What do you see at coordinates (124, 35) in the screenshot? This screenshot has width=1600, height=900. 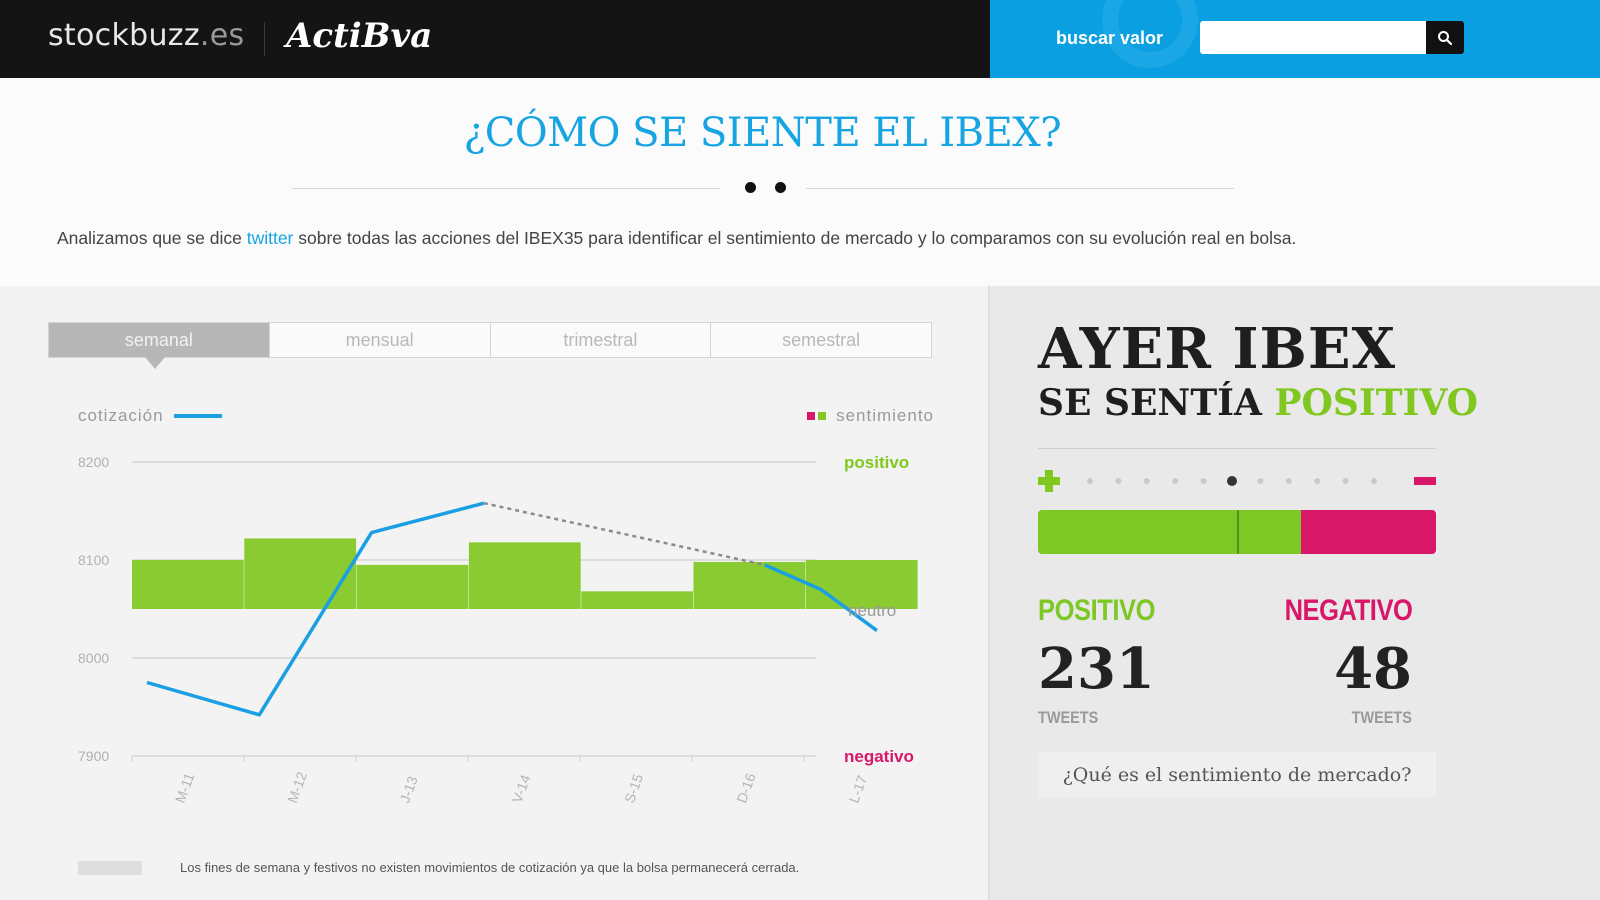 I see `brand-main: stockbuzz` at bounding box center [124, 35].